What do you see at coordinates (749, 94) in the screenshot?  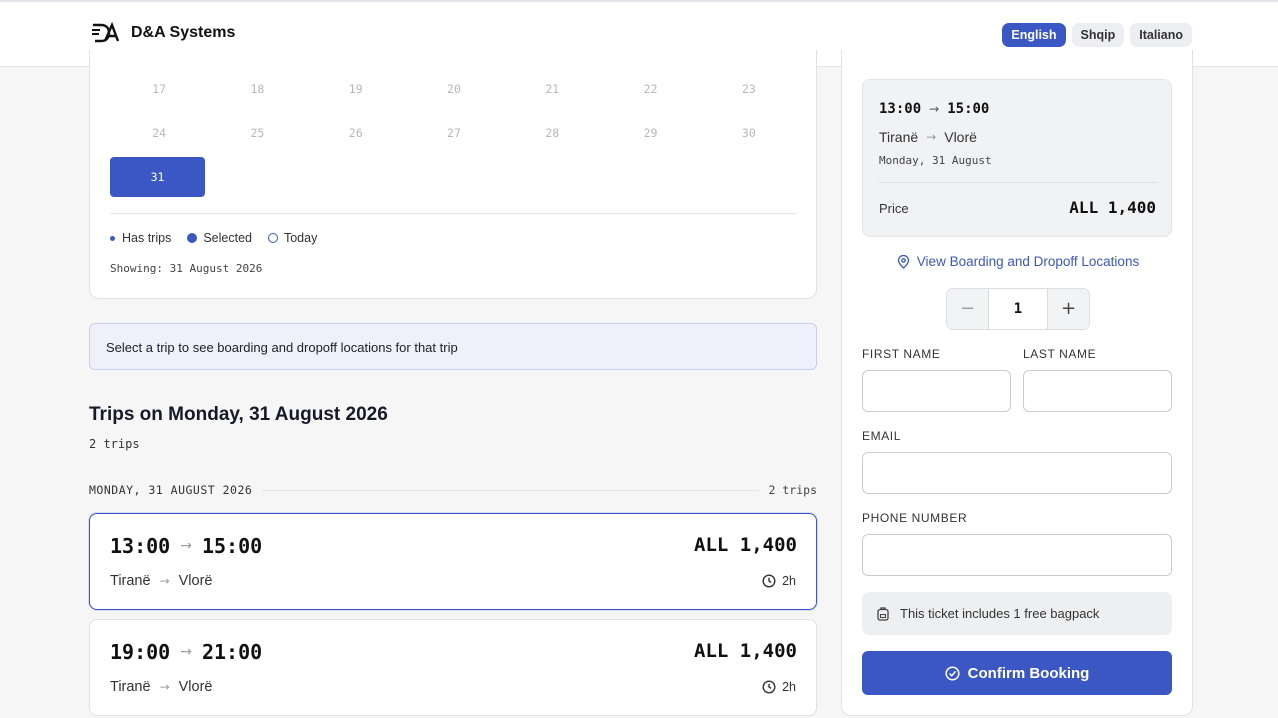 I see `calendar-day: 23` at bounding box center [749, 94].